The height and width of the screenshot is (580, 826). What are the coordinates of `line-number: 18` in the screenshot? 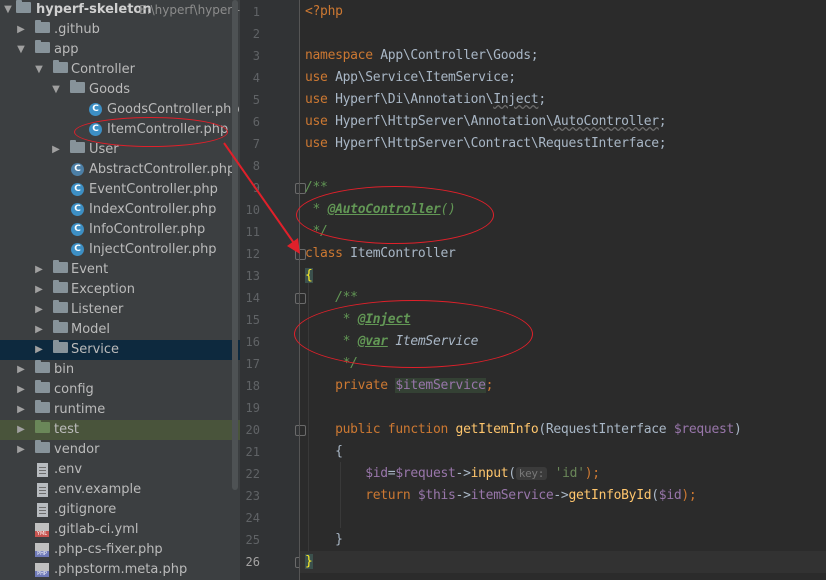 It's located at (252, 386).